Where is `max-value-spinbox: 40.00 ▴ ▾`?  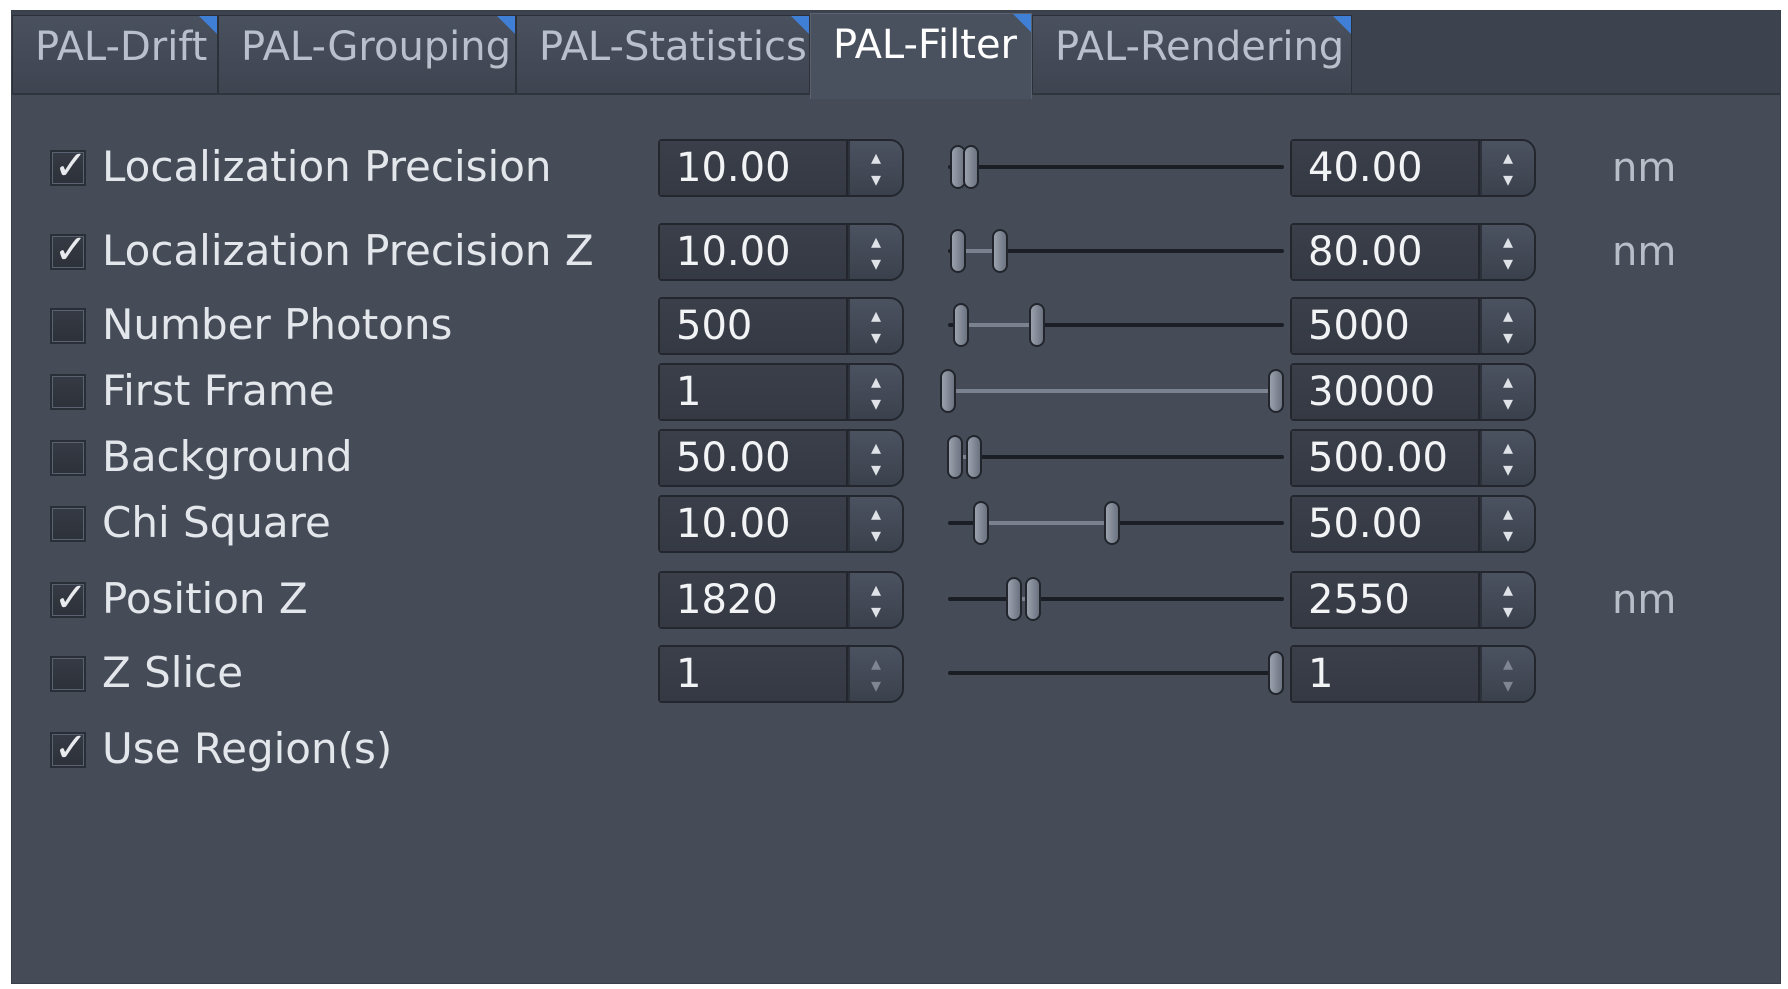
max-value-spinbox: 40.00 ▴ ▾ is located at coordinates (1413, 168).